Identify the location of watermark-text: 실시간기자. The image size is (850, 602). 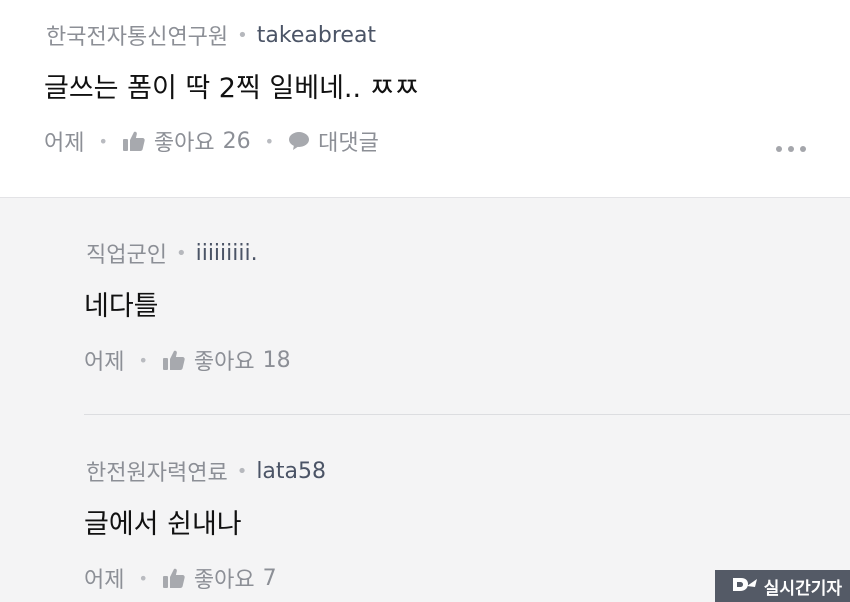
(802, 588).